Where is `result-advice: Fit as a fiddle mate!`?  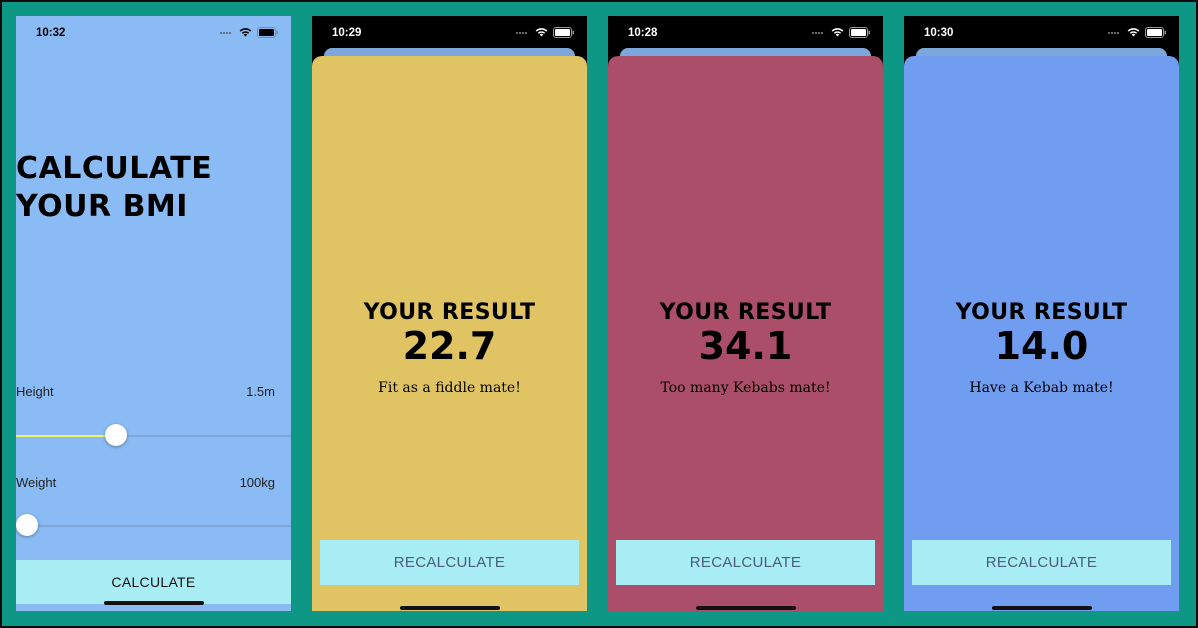 result-advice: Fit as a fiddle mate! is located at coordinates (449, 388).